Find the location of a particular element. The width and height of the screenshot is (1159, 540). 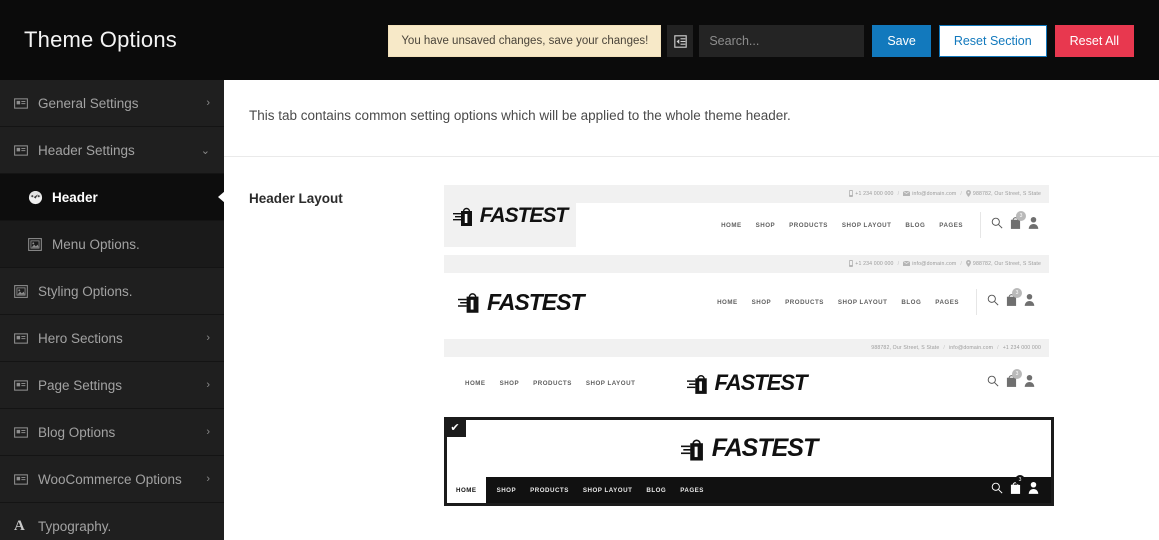

sidebar-item-page-settings: Page Settings › is located at coordinates (112, 385).